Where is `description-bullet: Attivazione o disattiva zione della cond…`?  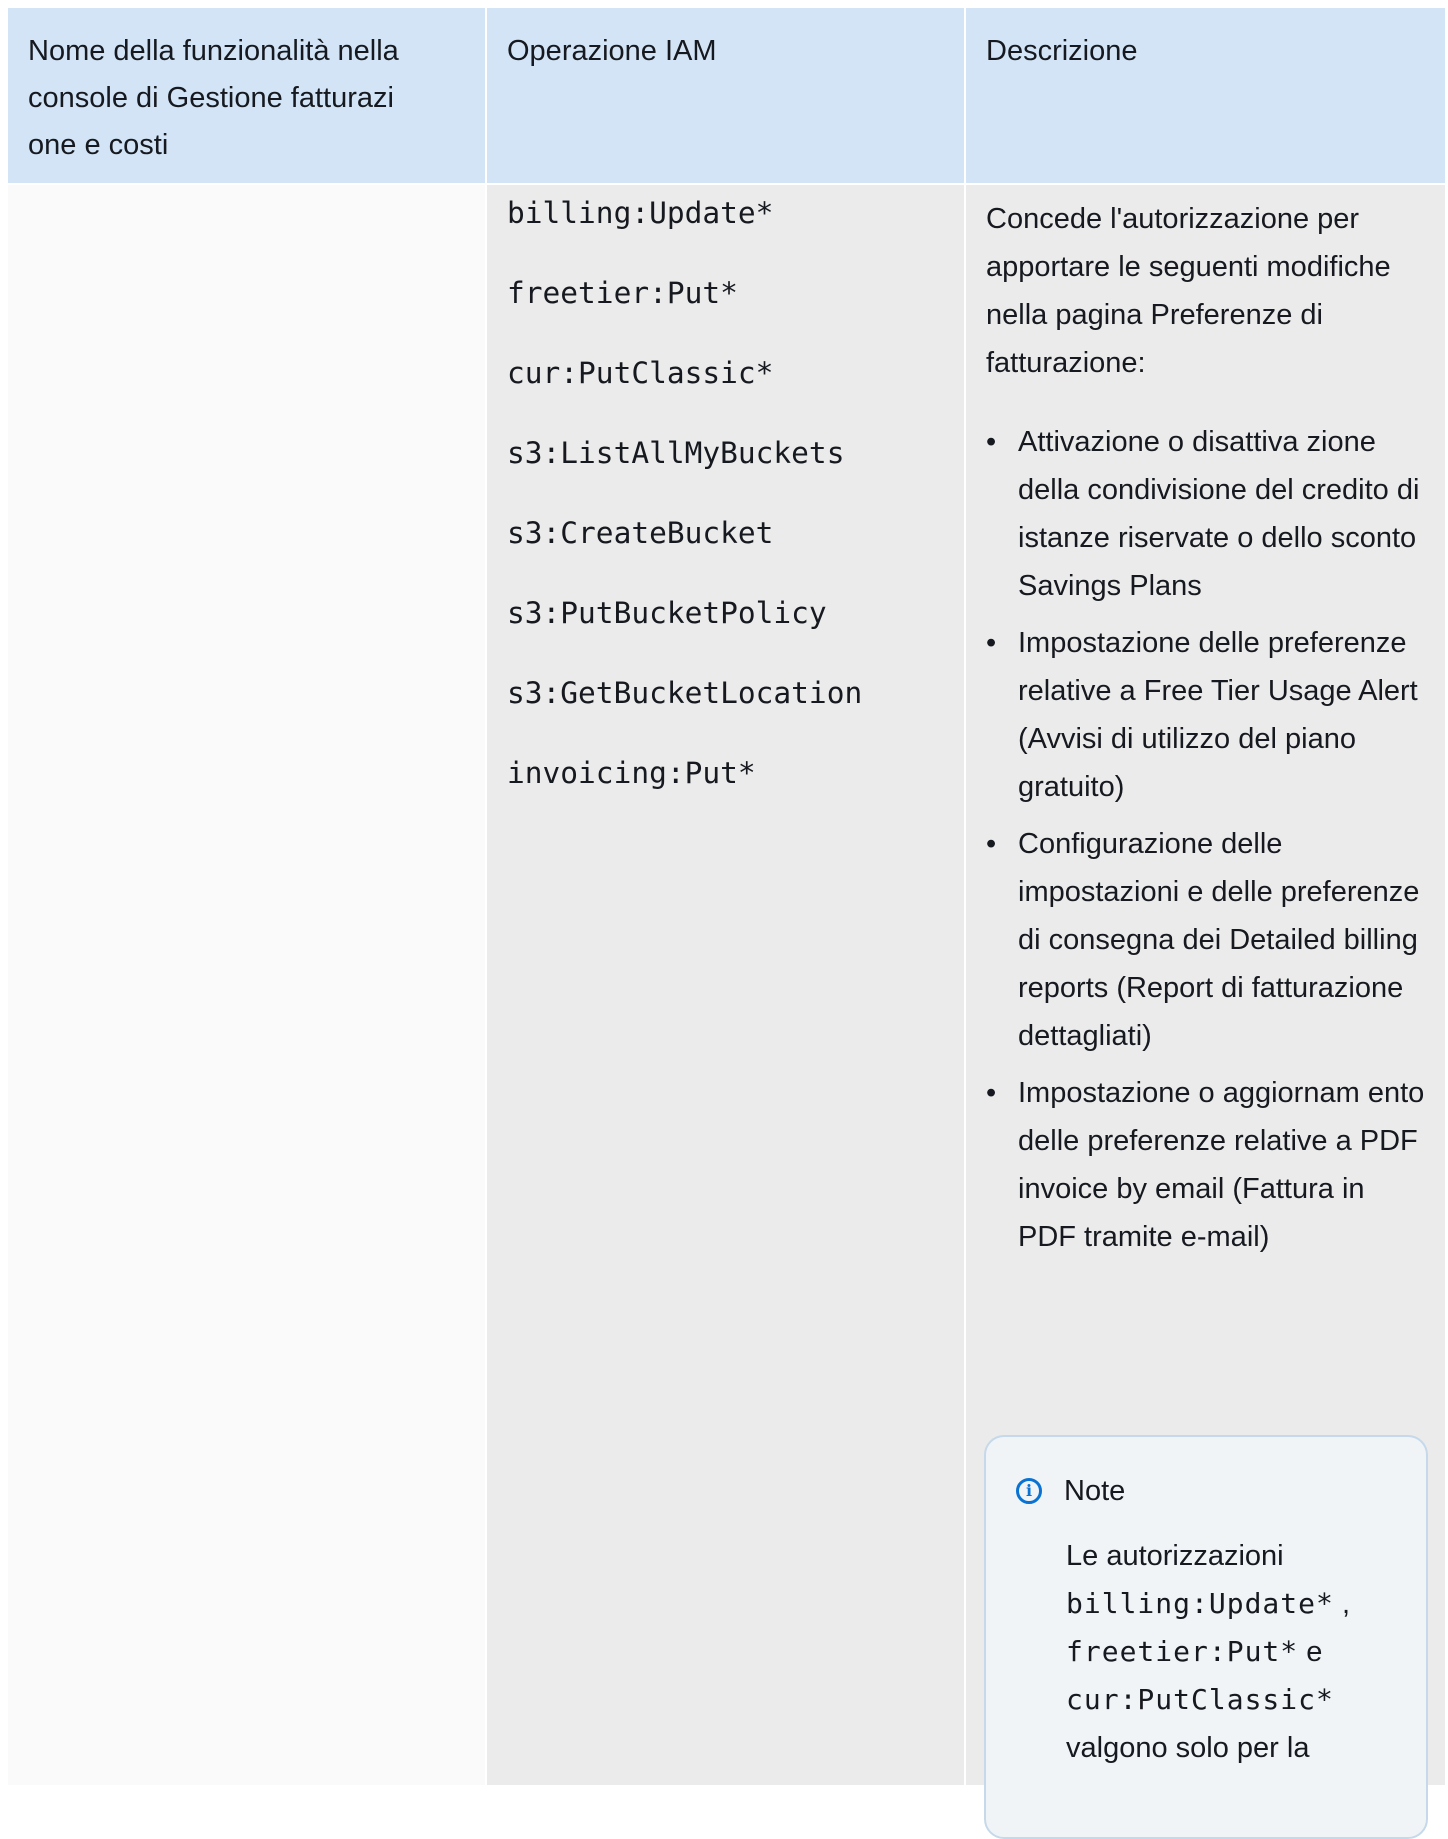
description-bullet: Attivazione o disattiva zione della cond… is located at coordinates (1206, 514).